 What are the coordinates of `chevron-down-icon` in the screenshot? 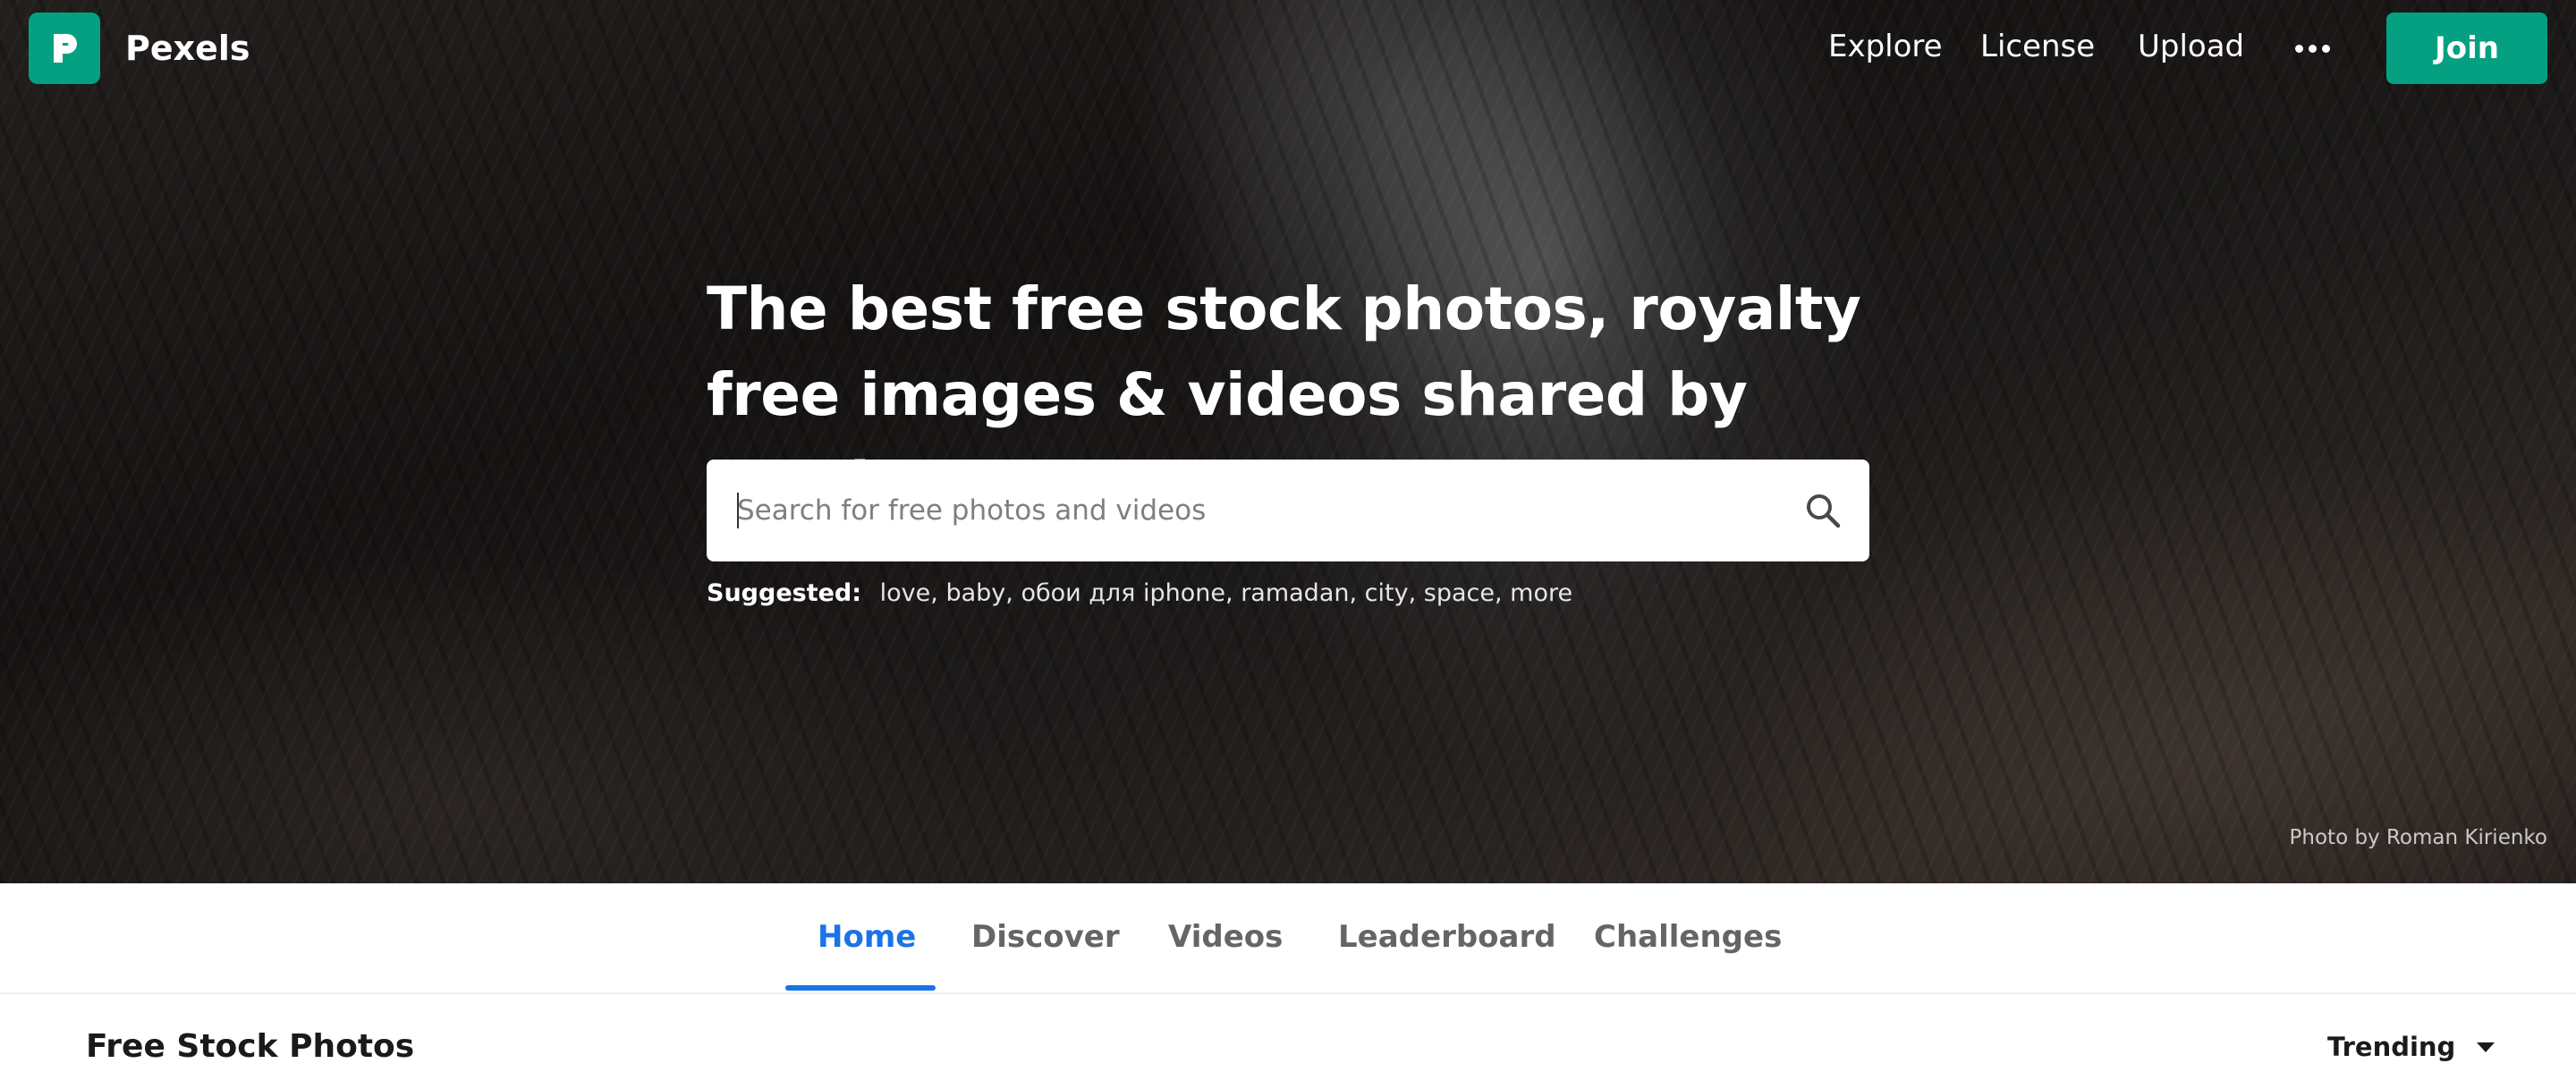 It's located at (2486, 1047).